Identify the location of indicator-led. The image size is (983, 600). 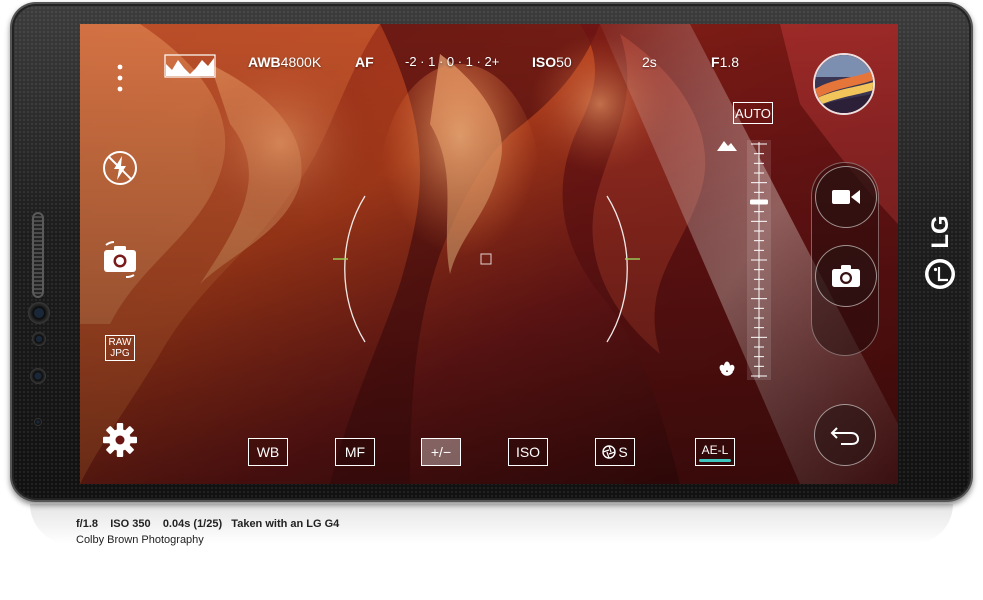
(38, 422).